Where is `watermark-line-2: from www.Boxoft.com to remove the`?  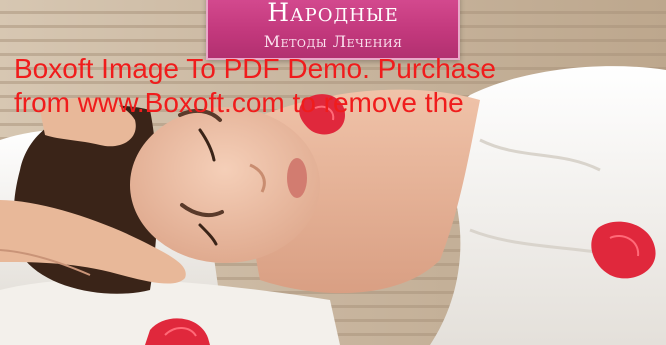 watermark-line-2: from www.Boxoft.com to remove the is located at coordinates (239, 102).